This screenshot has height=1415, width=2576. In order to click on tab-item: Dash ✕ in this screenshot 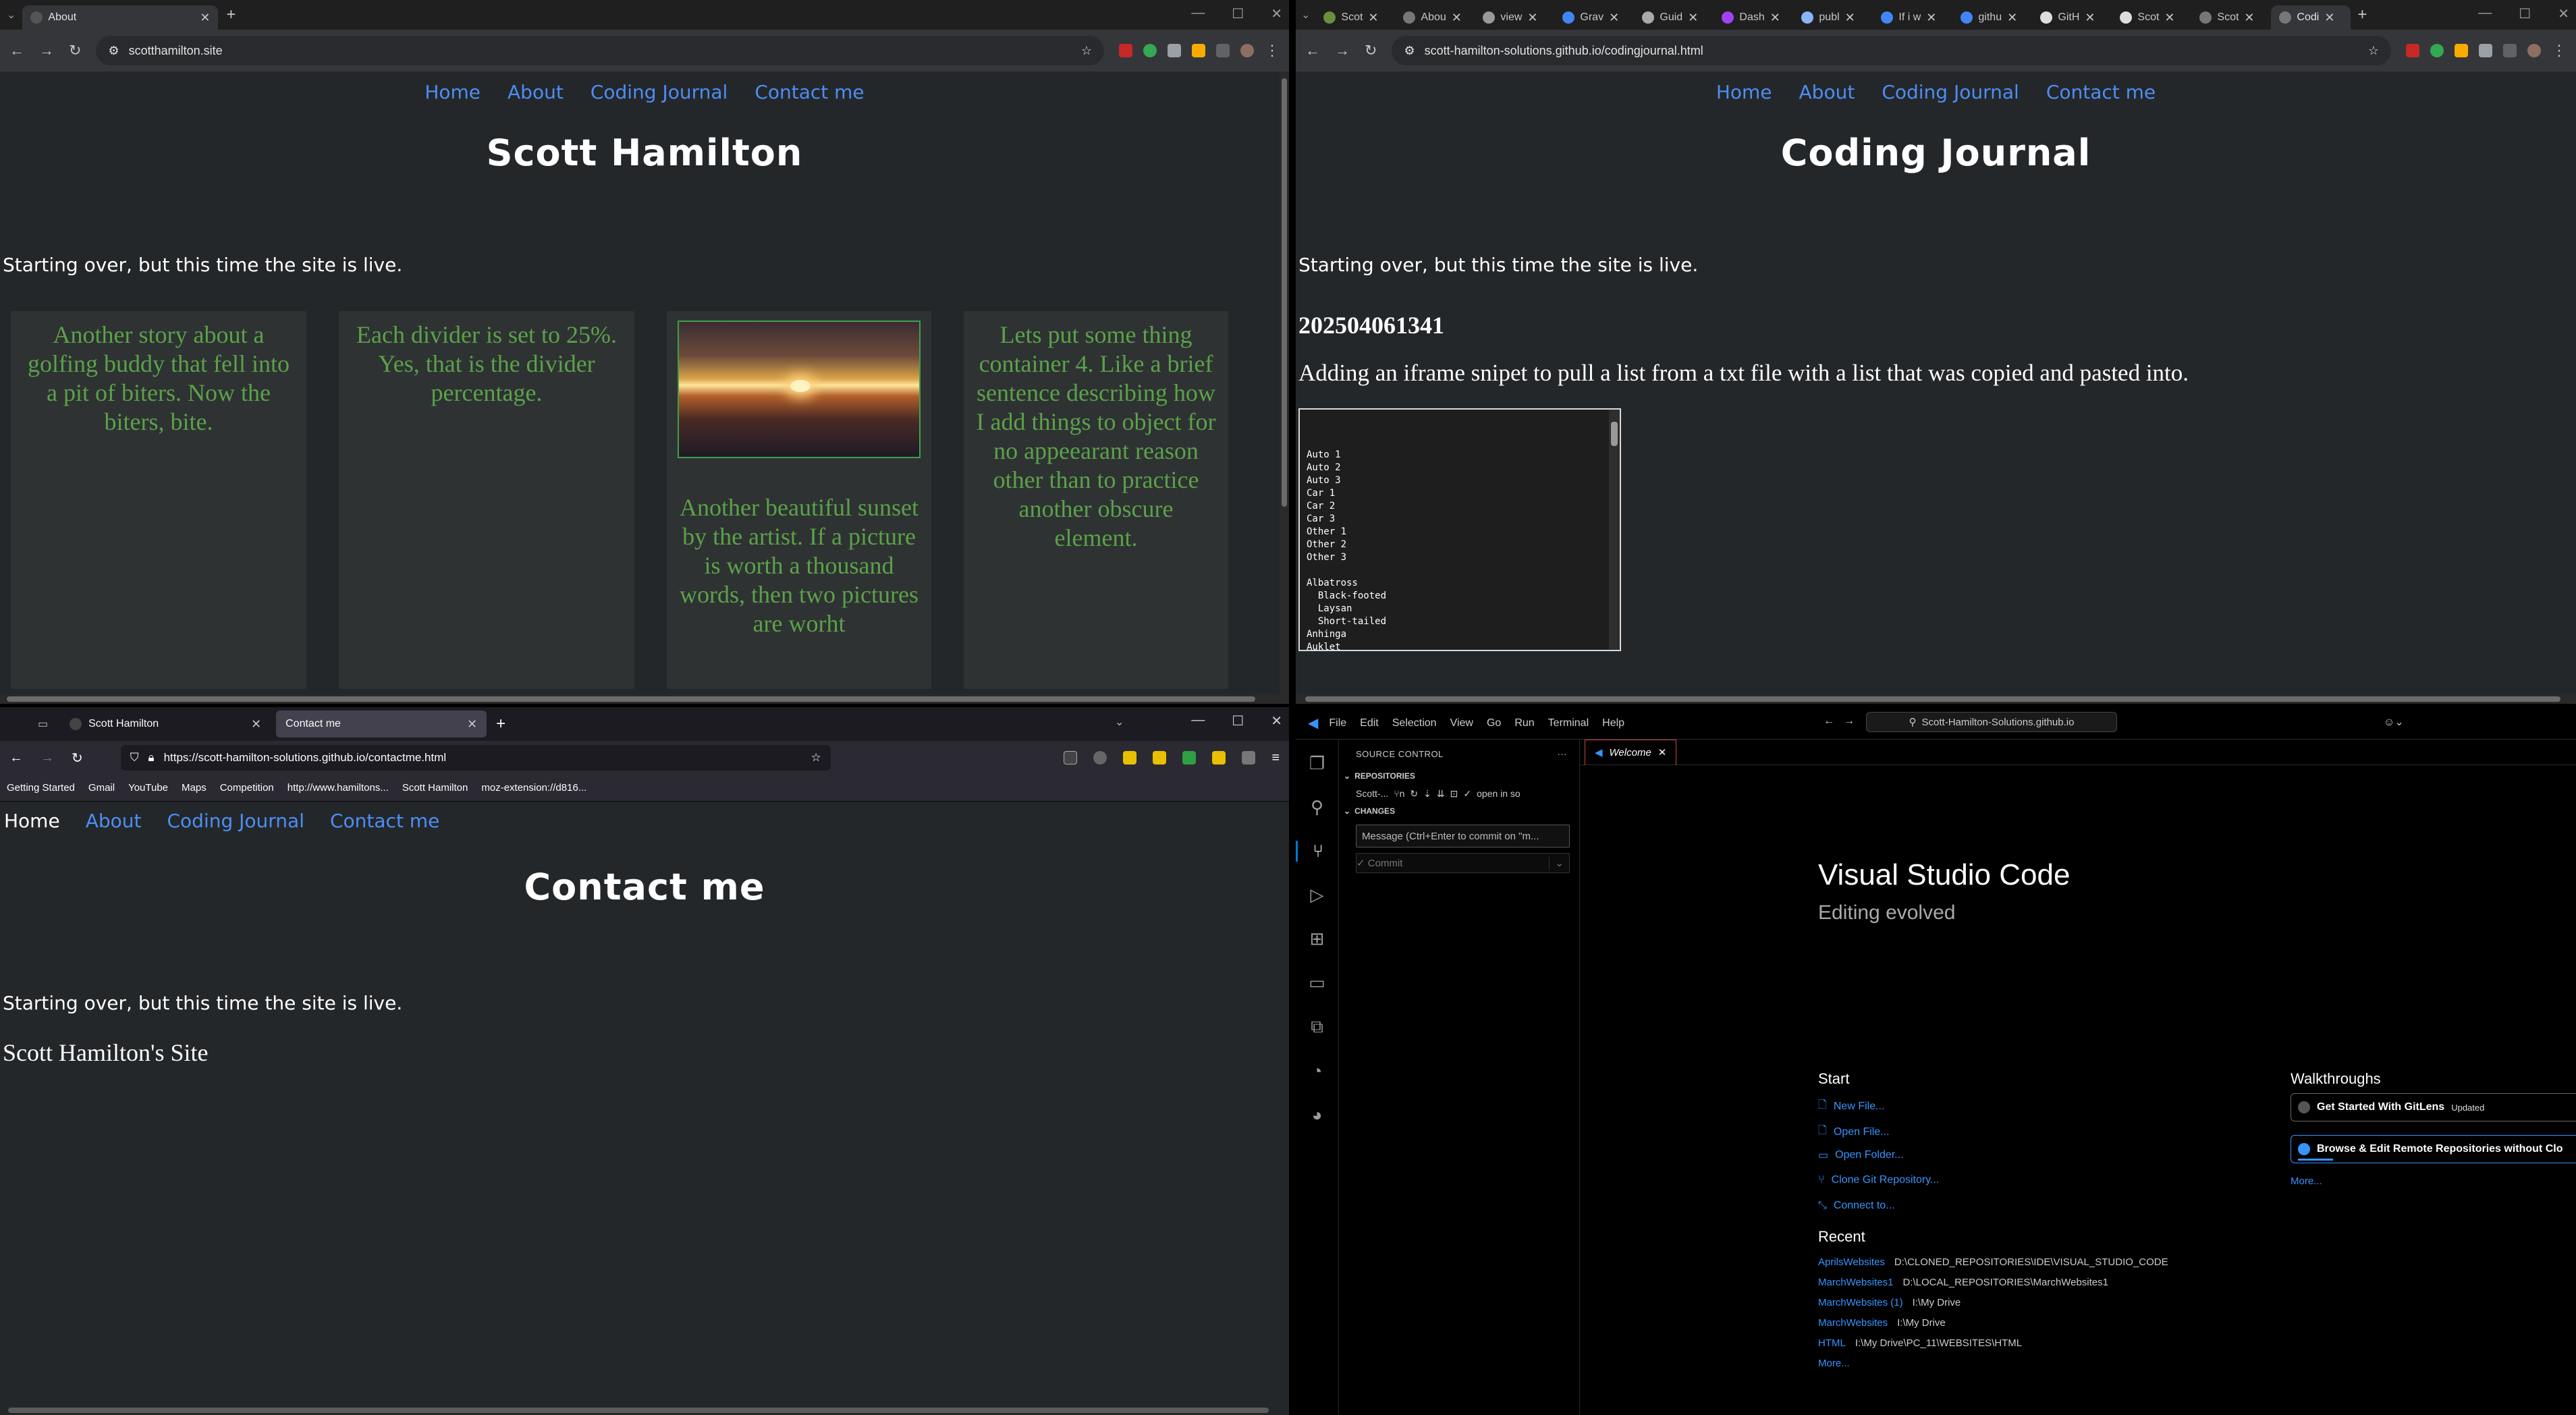, I will do `click(1754, 17)`.